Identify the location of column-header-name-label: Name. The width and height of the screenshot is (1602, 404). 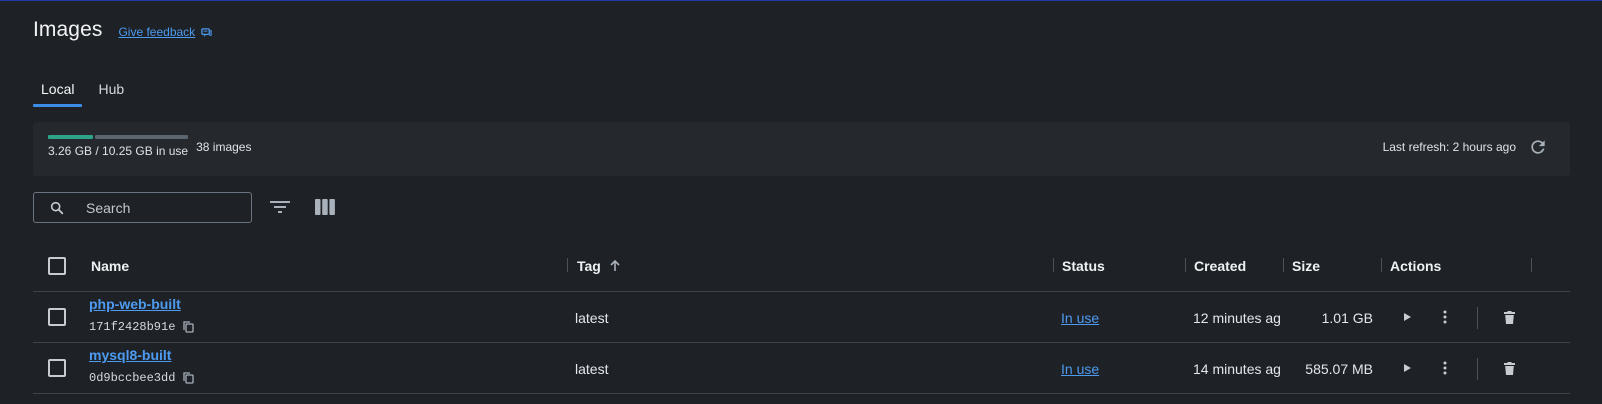
(110, 266).